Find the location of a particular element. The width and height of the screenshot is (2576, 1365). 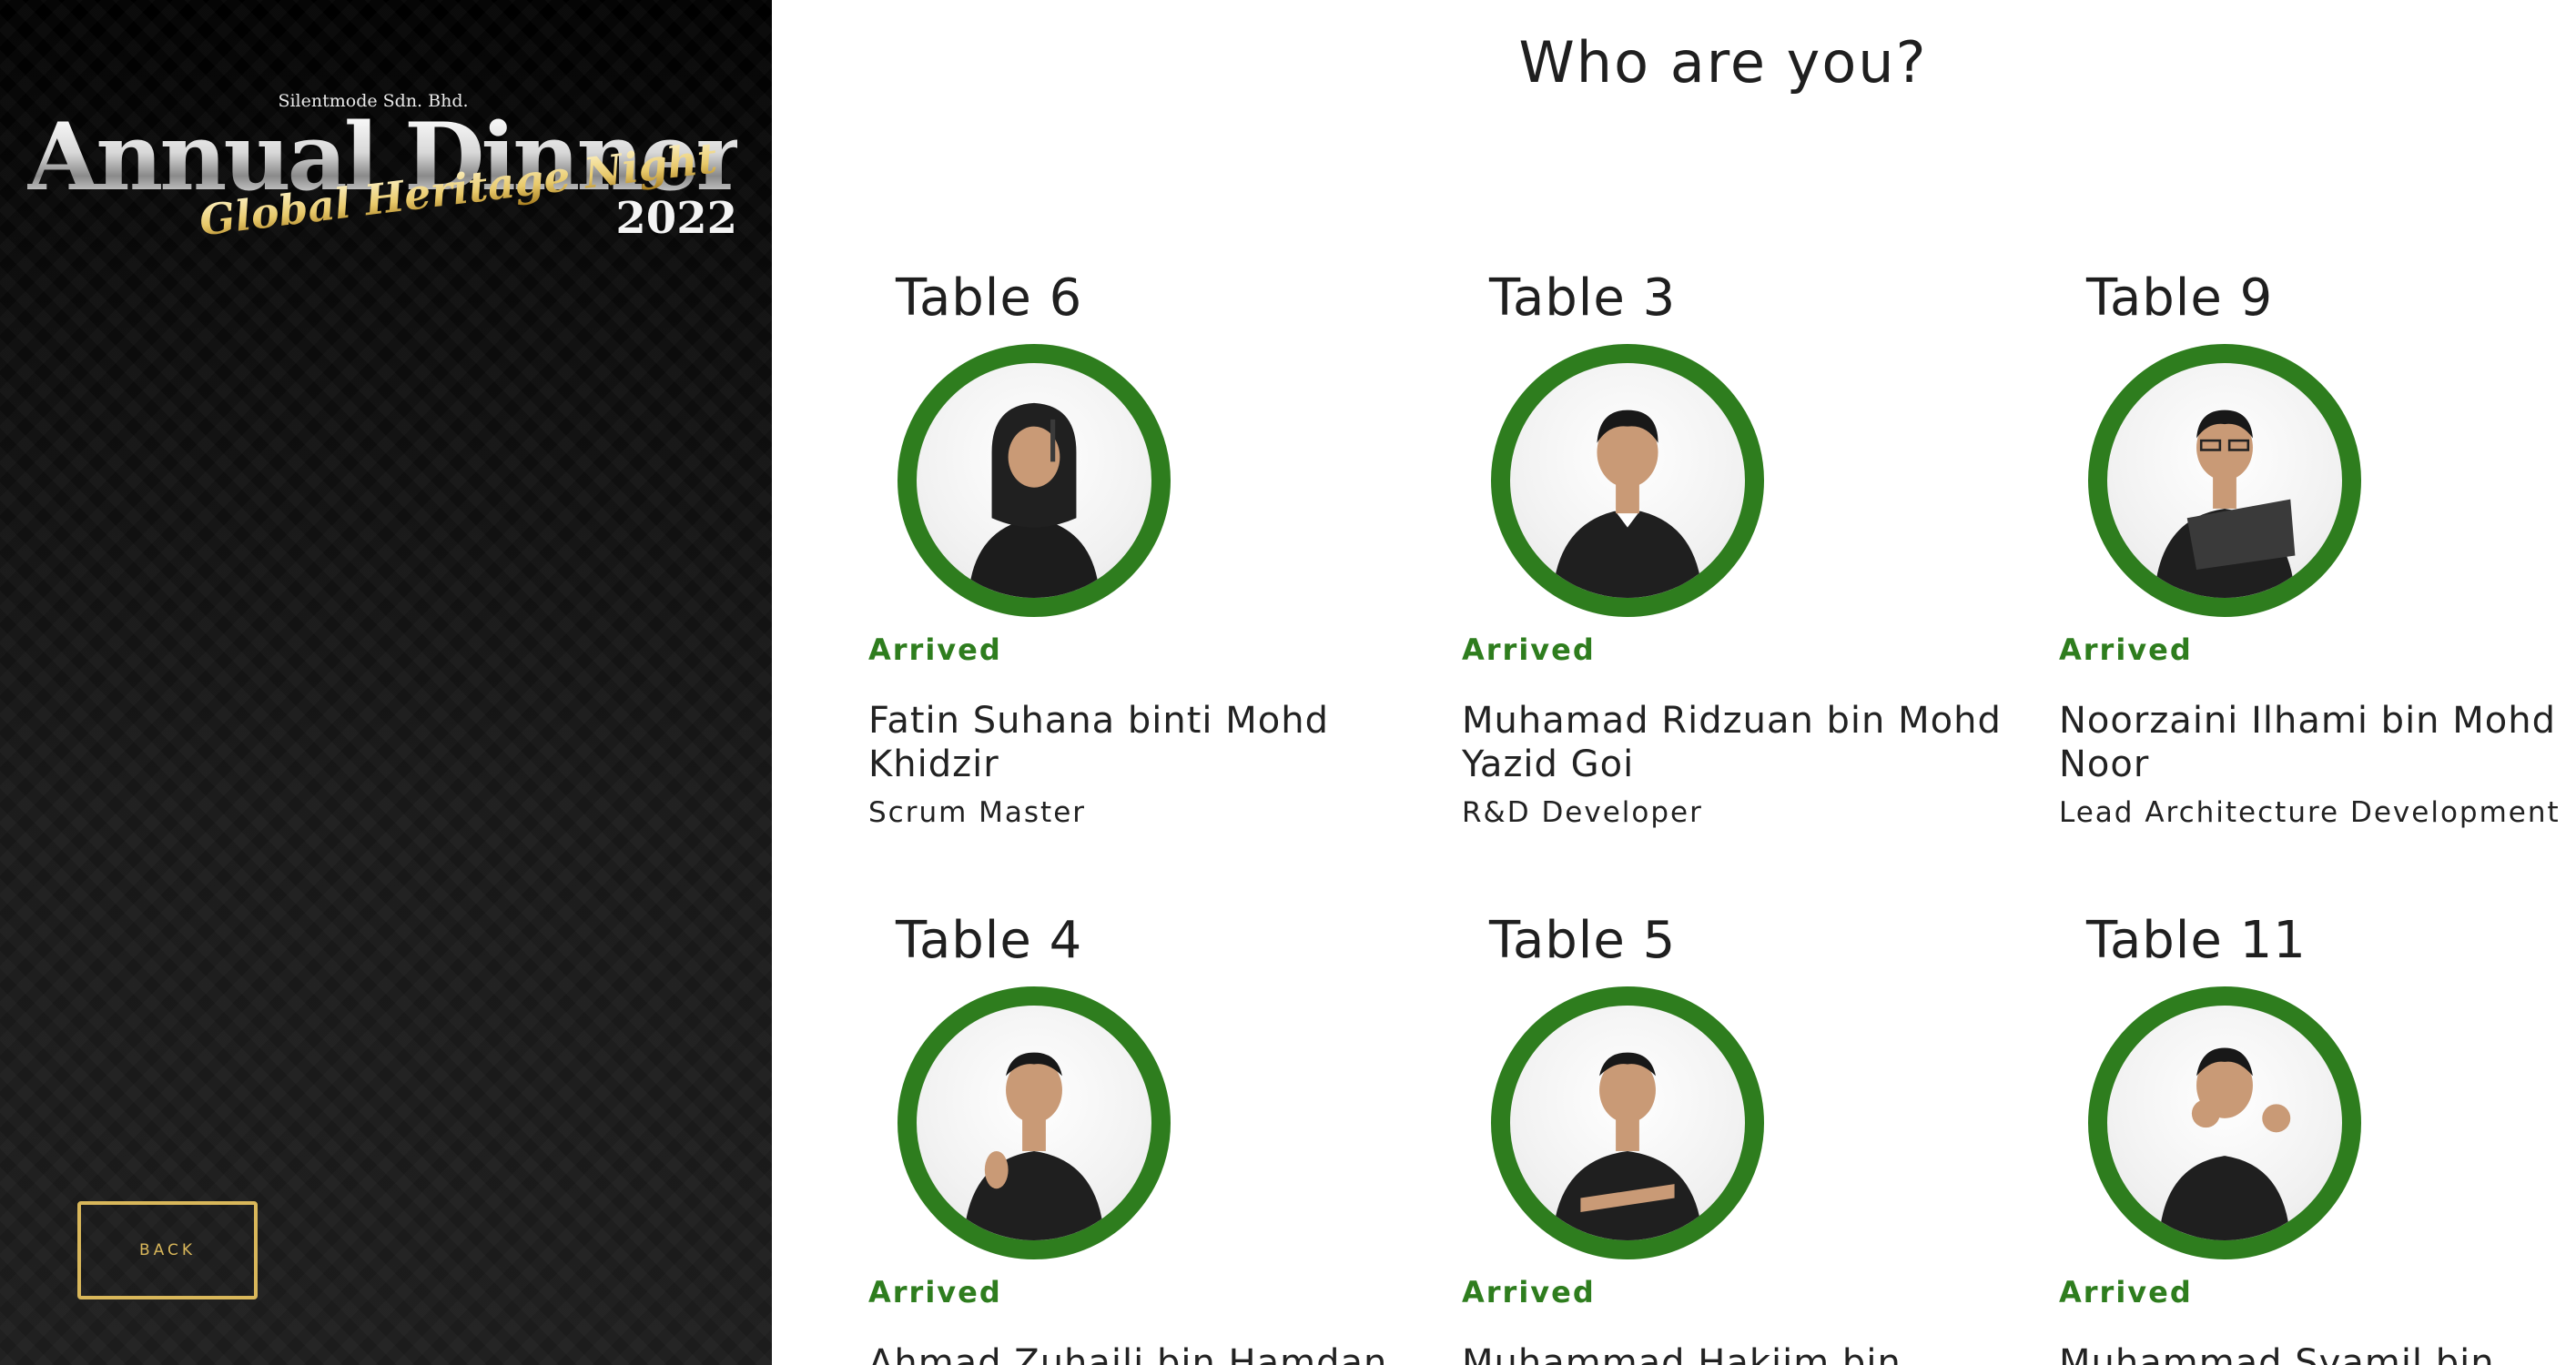

person-name: Fatin Suhana binti Mohd Khidzir is located at coordinates (1098, 743).